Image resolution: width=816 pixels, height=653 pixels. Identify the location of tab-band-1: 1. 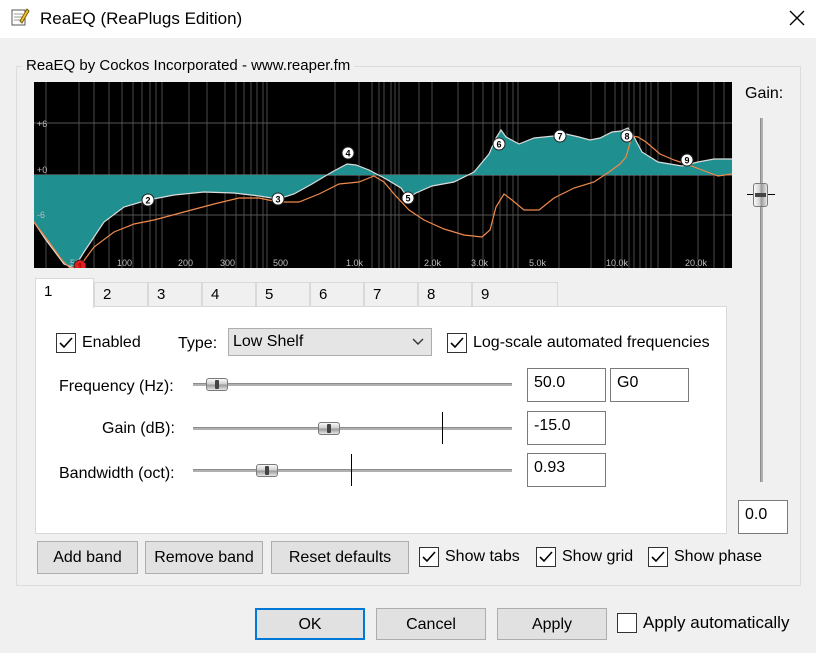
(64, 293).